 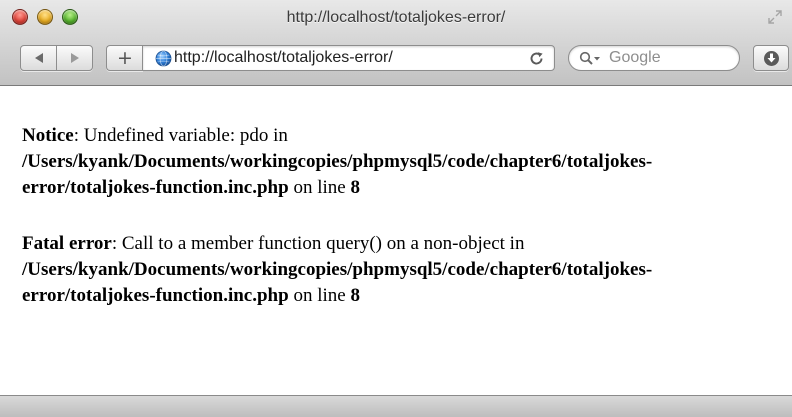 I want to click on notice-on-line: on line, so click(x=319, y=187).